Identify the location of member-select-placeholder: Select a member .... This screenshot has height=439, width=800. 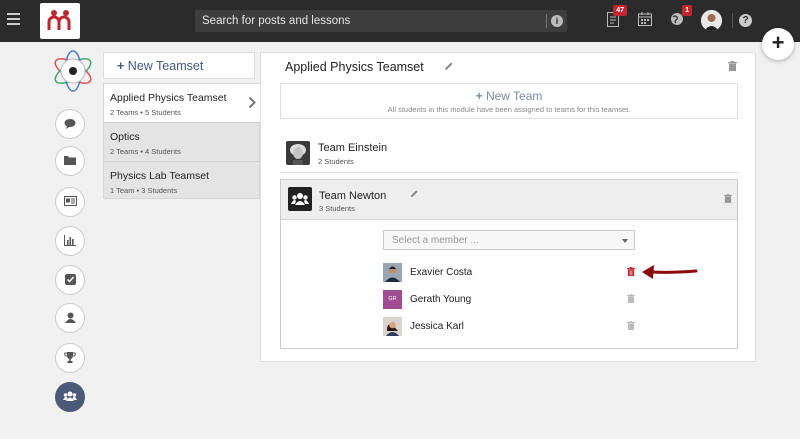
(435, 240).